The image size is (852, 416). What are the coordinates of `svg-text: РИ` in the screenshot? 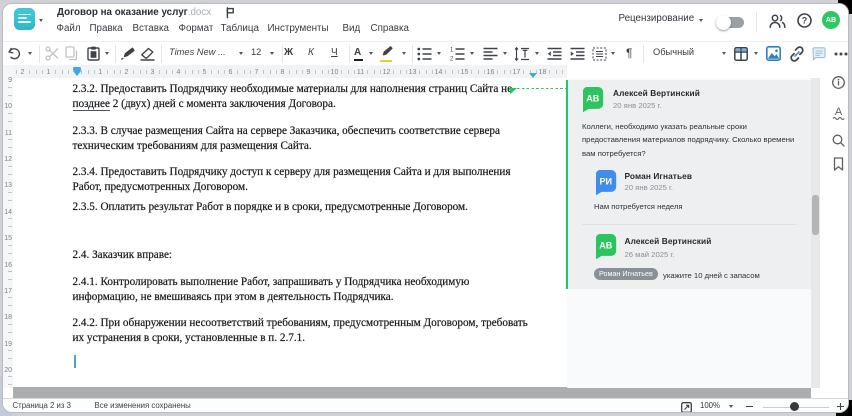 It's located at (605, 181).